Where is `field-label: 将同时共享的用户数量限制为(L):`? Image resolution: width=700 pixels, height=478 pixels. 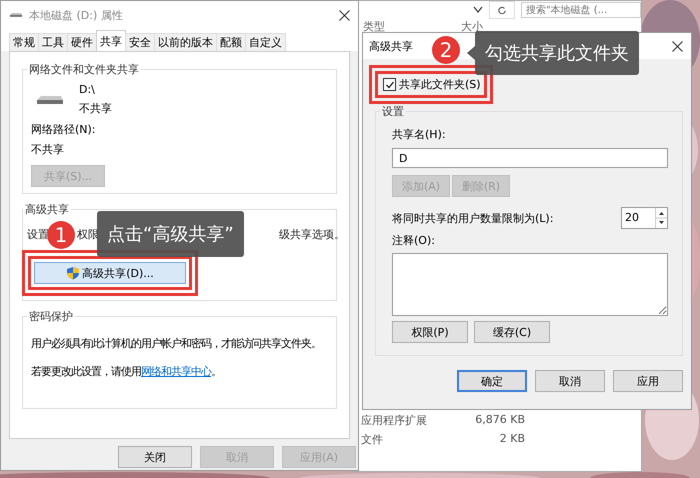
field-label: 将同时共享的用户数量限制为(L): is located at coordinates (473, 218).